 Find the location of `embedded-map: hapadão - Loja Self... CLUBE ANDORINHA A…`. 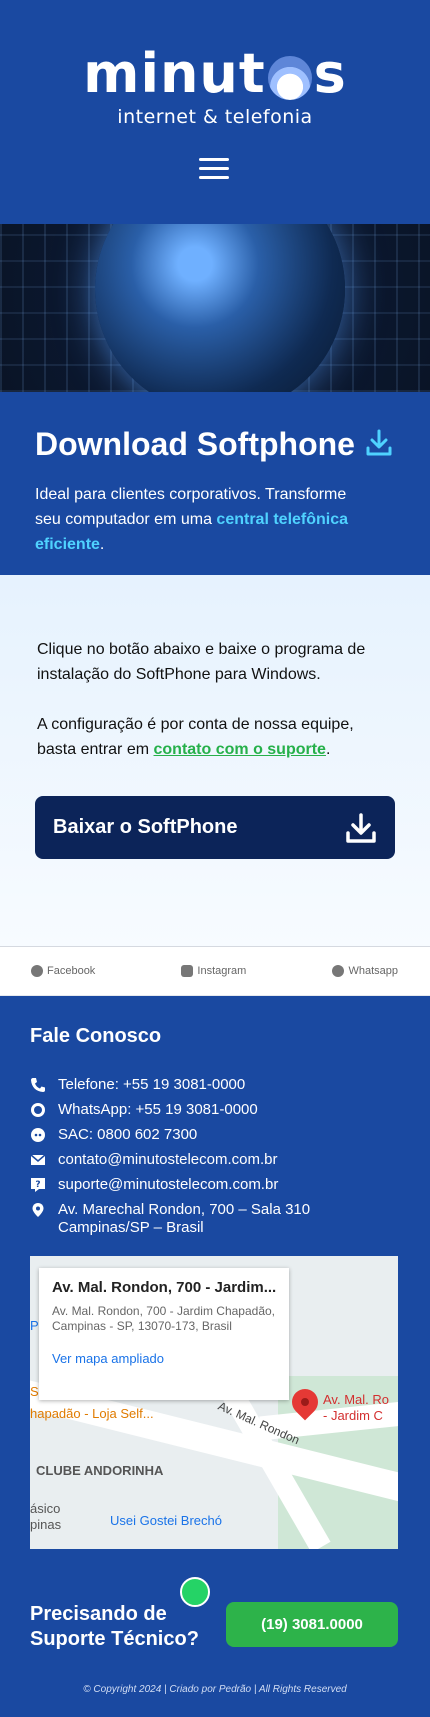

embedded-map: hapadão - Loja Self... CLUBE ANDORINHA A… is located at coordinates (214, 1402).